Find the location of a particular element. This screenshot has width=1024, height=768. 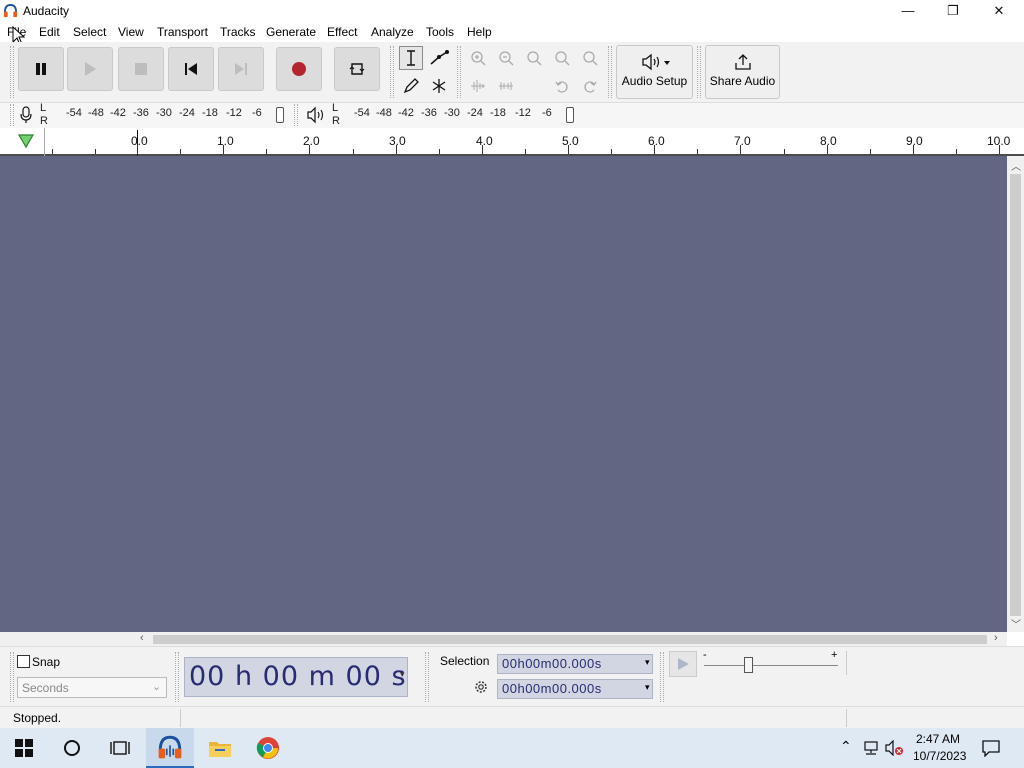

settings-gear-icon is located at coordinates (481, 687).